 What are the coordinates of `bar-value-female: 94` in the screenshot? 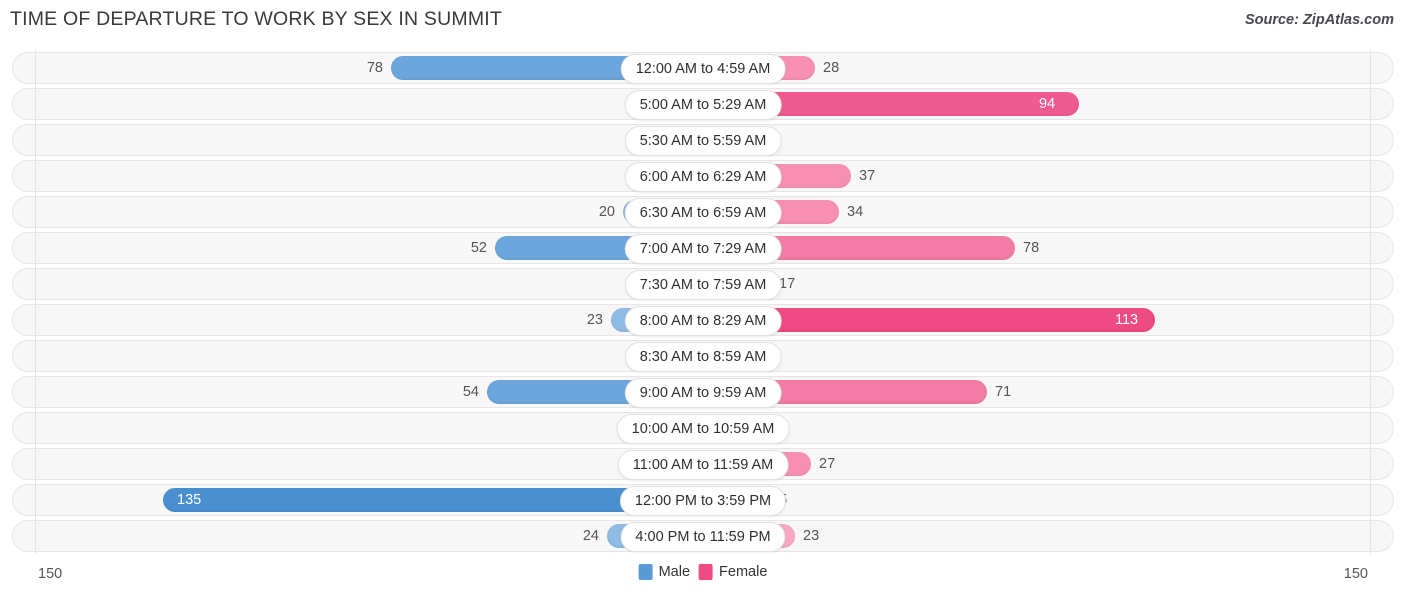 It's located at (1047, 104).